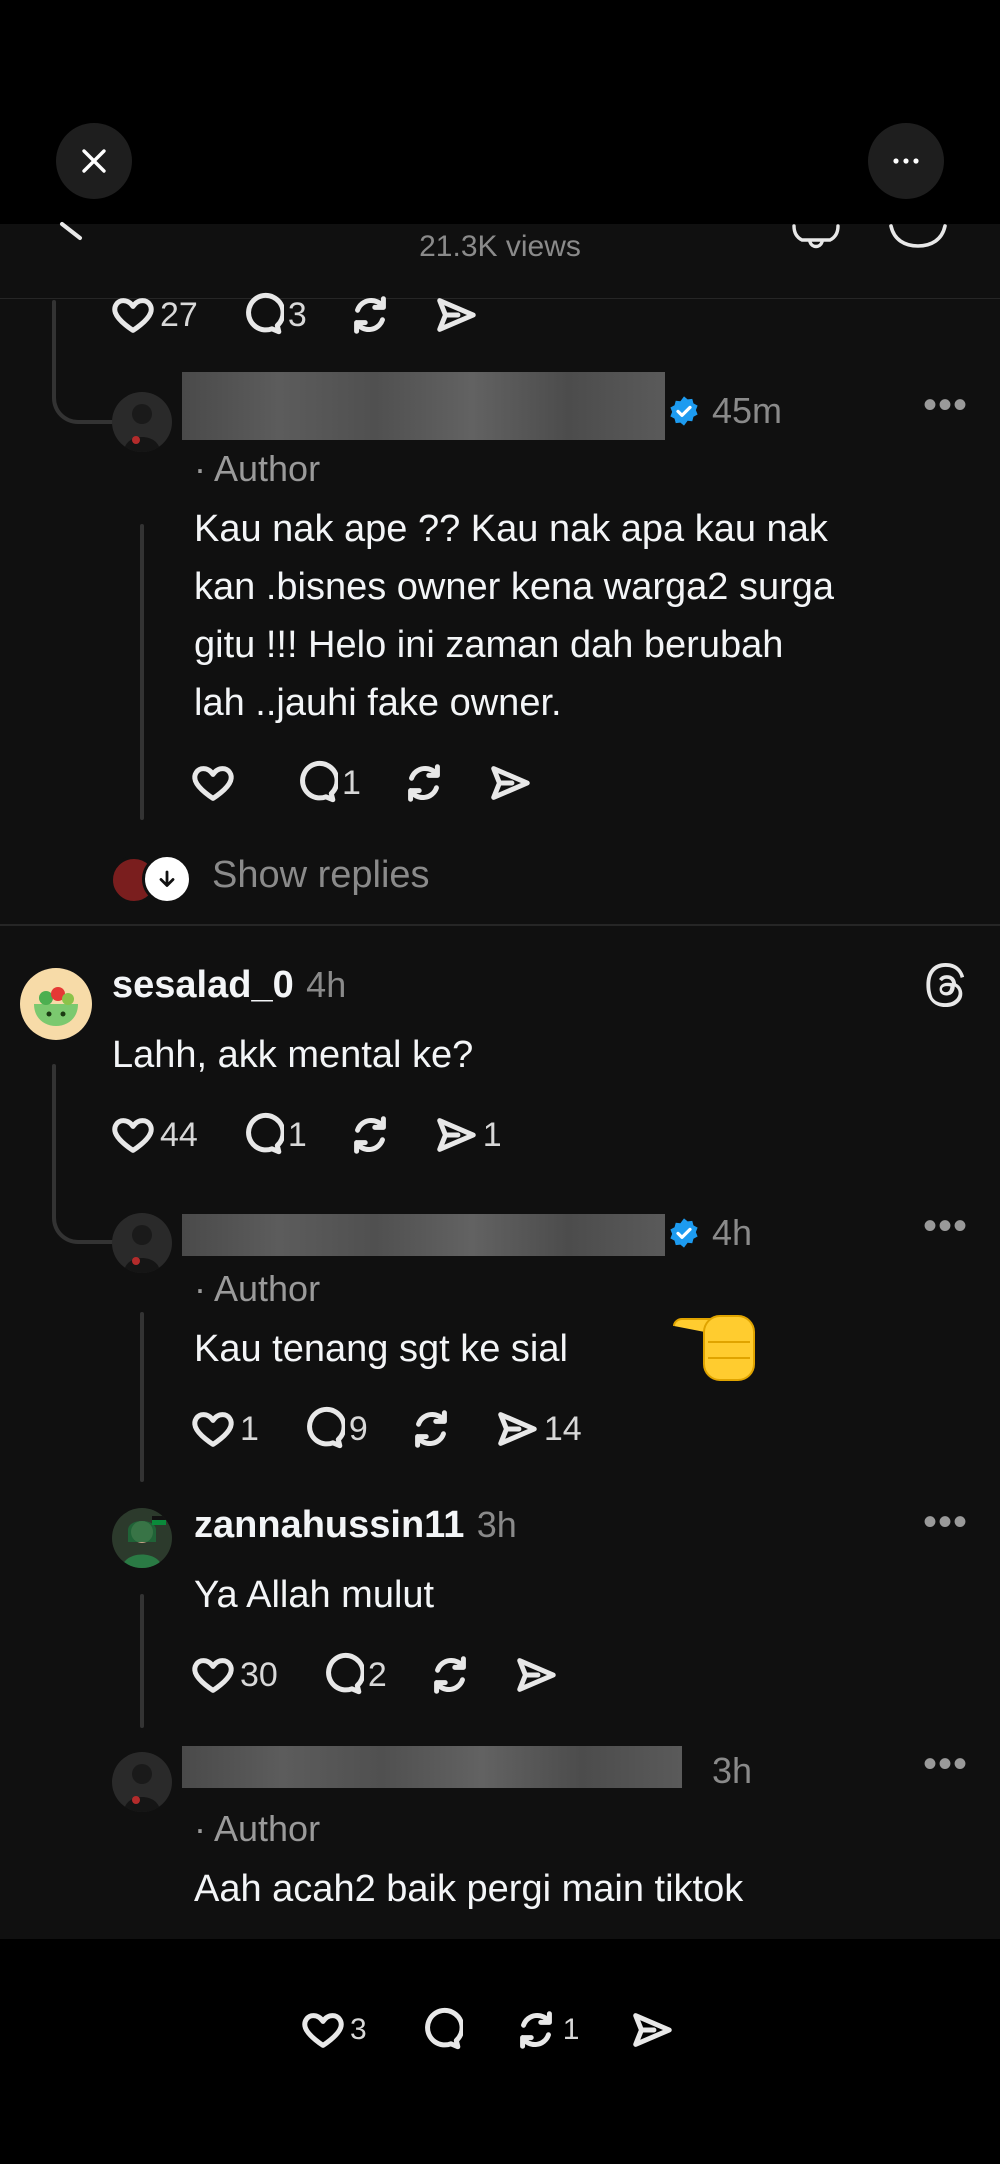 The image size is (1000, 2164). I want to click on like-button: 44, so click(154, 1135).